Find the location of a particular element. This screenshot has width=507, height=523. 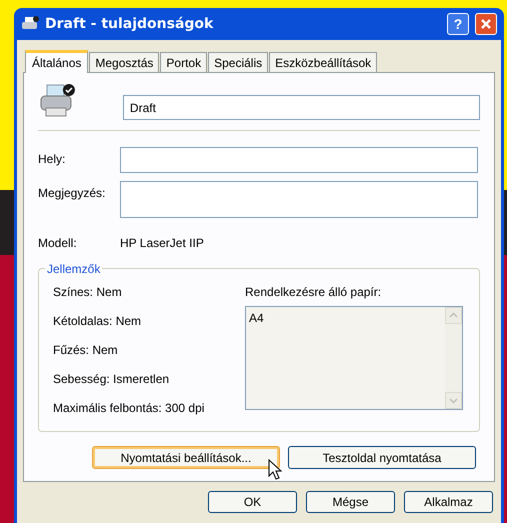

feature-text: Sebesség: Ismeretlen is located at coordinates (111, 379).